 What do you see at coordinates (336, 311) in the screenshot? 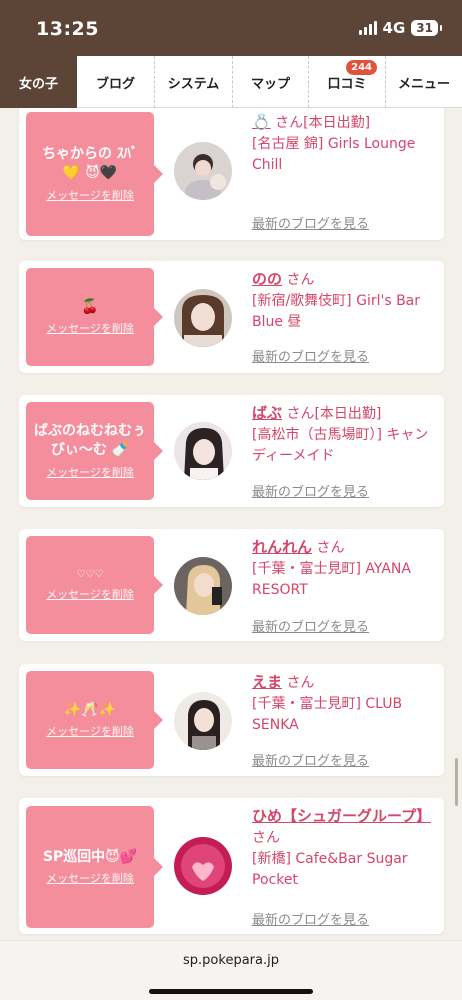
I see `shop-info: [新宿/歌舞伎町] Girl's Bar Blue 昼` at bounding box center [336, 311].